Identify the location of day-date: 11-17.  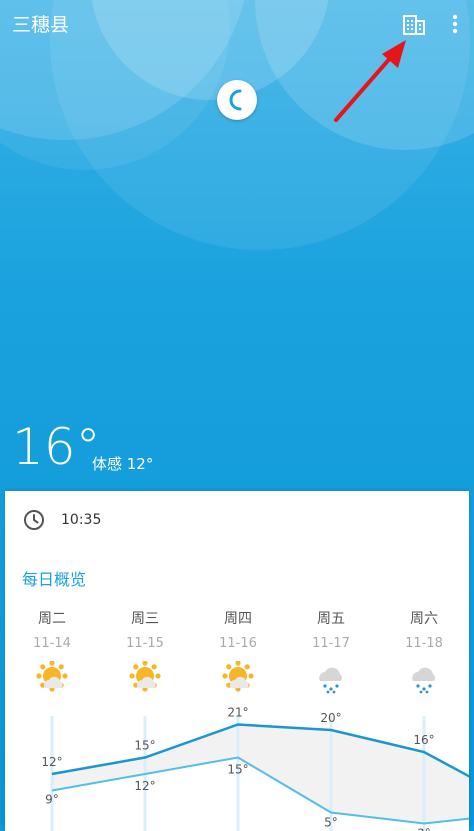
(331, 643).